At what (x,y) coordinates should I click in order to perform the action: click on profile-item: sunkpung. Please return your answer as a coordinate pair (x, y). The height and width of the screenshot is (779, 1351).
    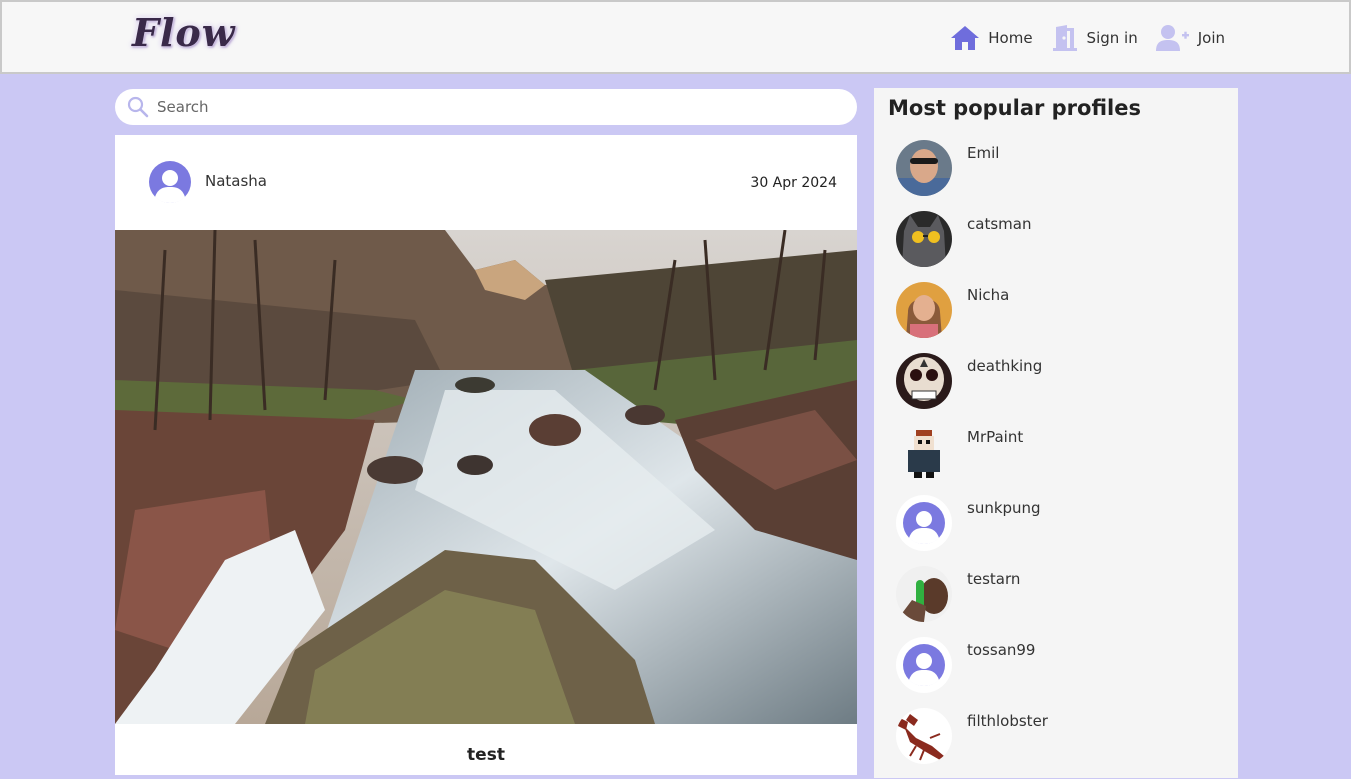
    Looking at the image, I should click on (1056, 530).